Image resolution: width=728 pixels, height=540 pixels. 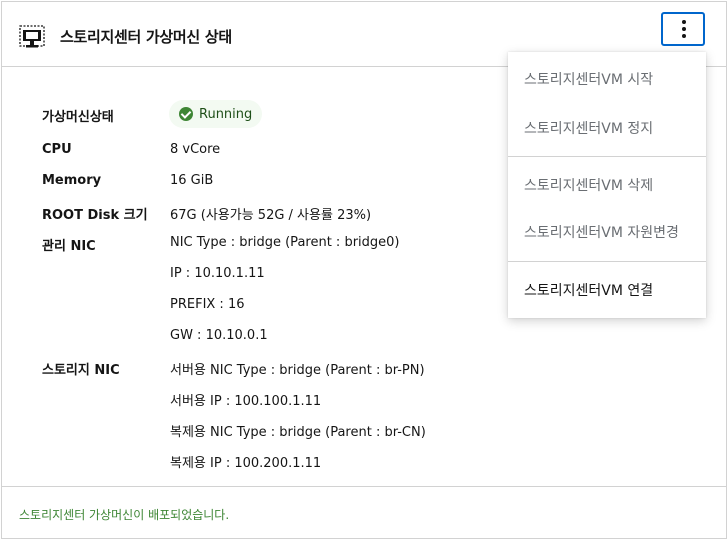 What do you see at coordinates (364, 512) in the screenshot?
I see `card-footer: 스토리지센터 가상머신이 배포되었습니다.` at bounding box center [364, 512].